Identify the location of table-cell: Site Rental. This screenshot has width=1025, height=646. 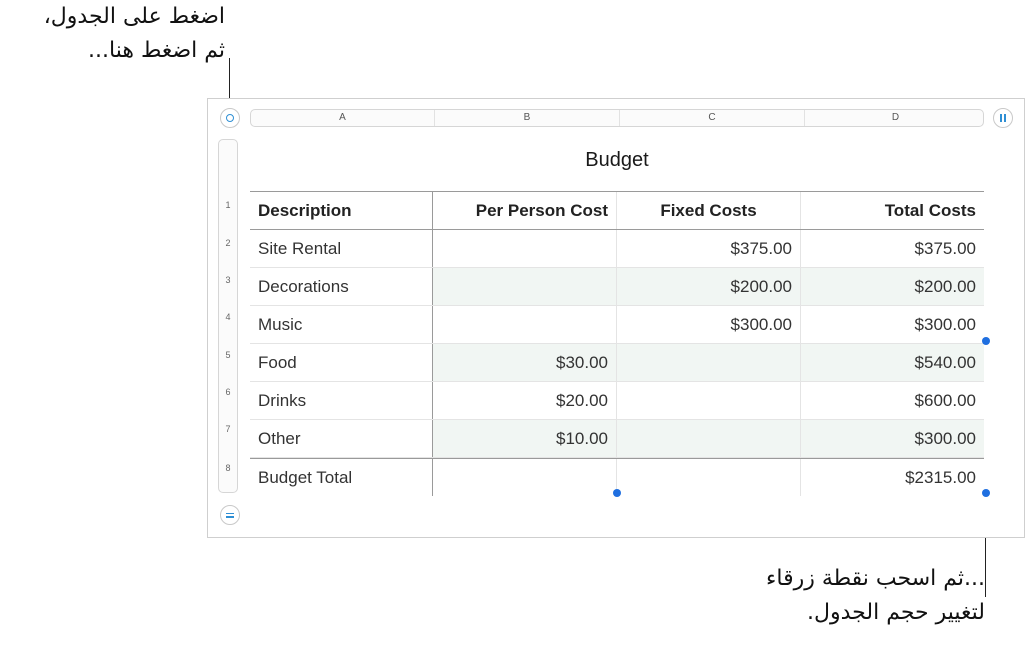
(341, 248).